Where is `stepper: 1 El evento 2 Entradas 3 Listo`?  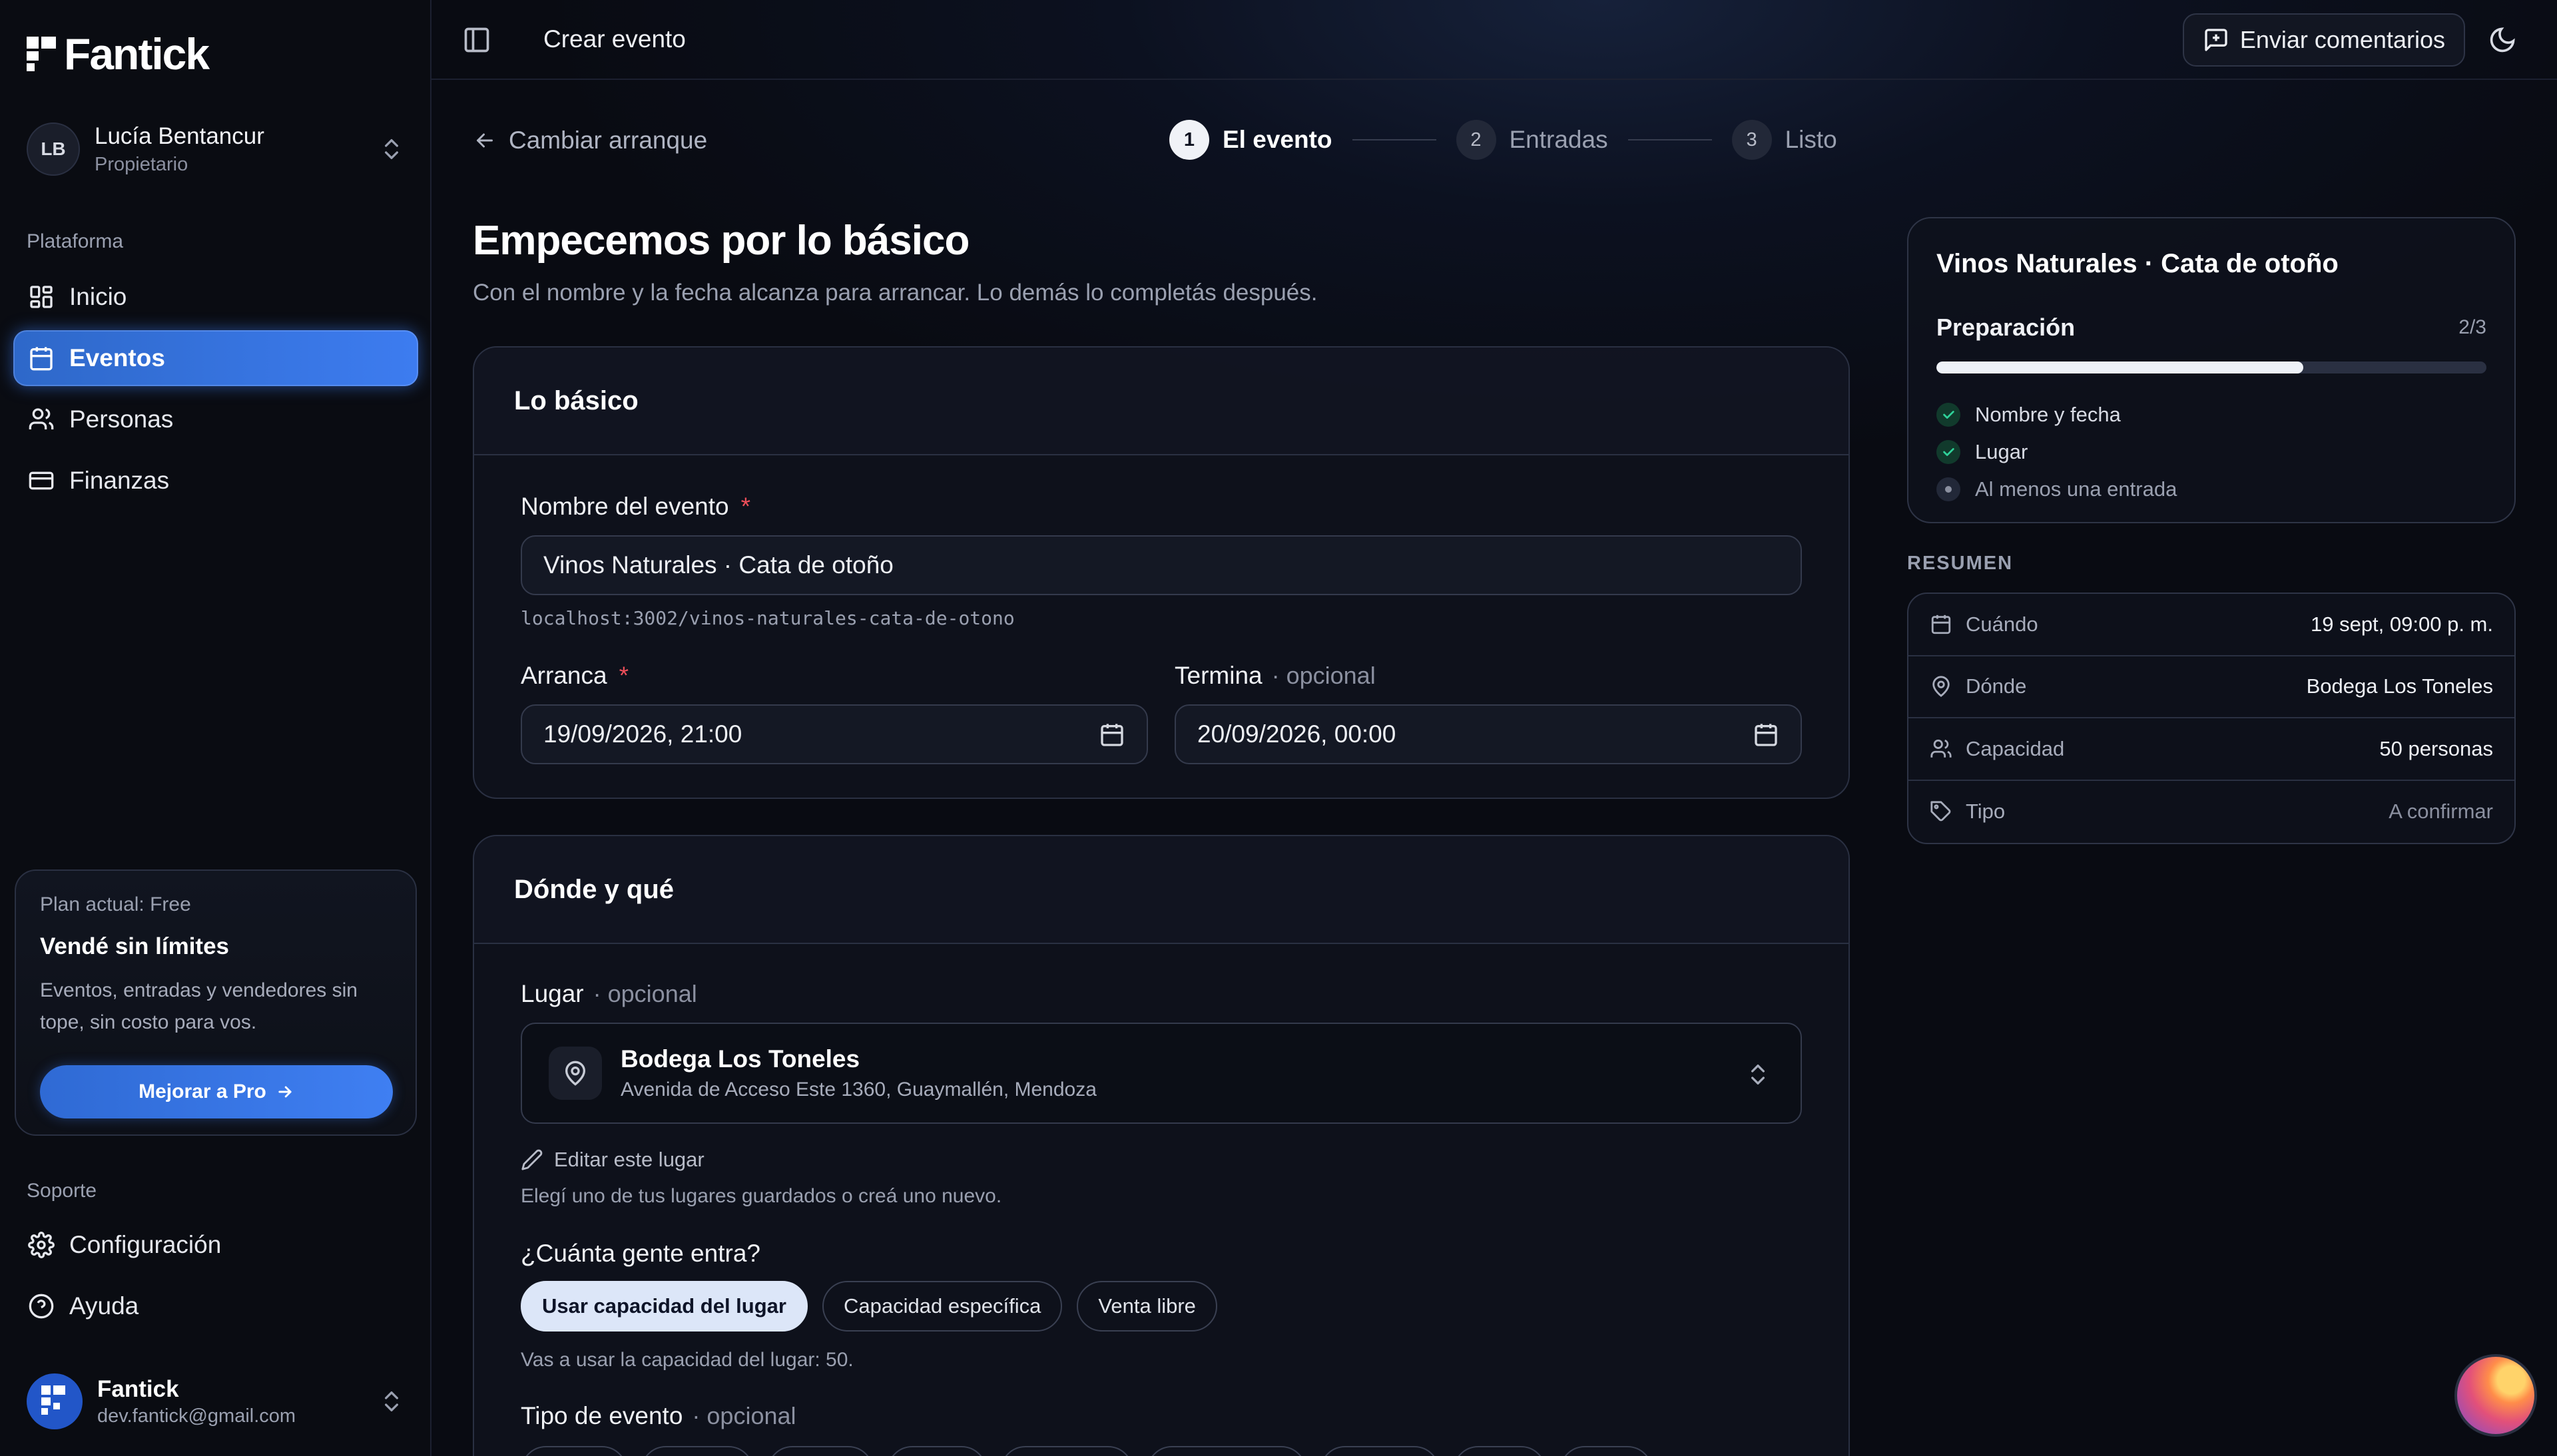 stepper: 1 El evento 2 Entradas 3 Listo is located at coordinates (1503, 140).